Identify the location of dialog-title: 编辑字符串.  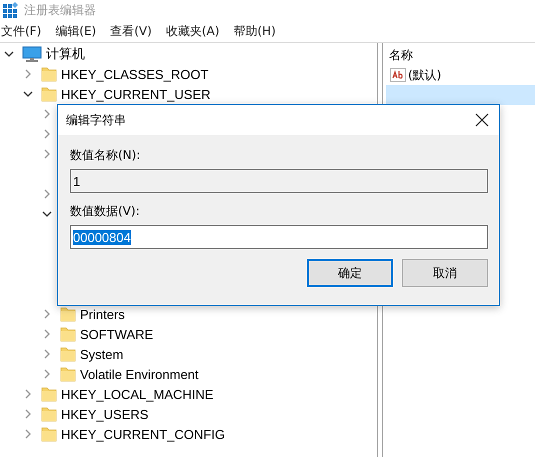
(96, 120).